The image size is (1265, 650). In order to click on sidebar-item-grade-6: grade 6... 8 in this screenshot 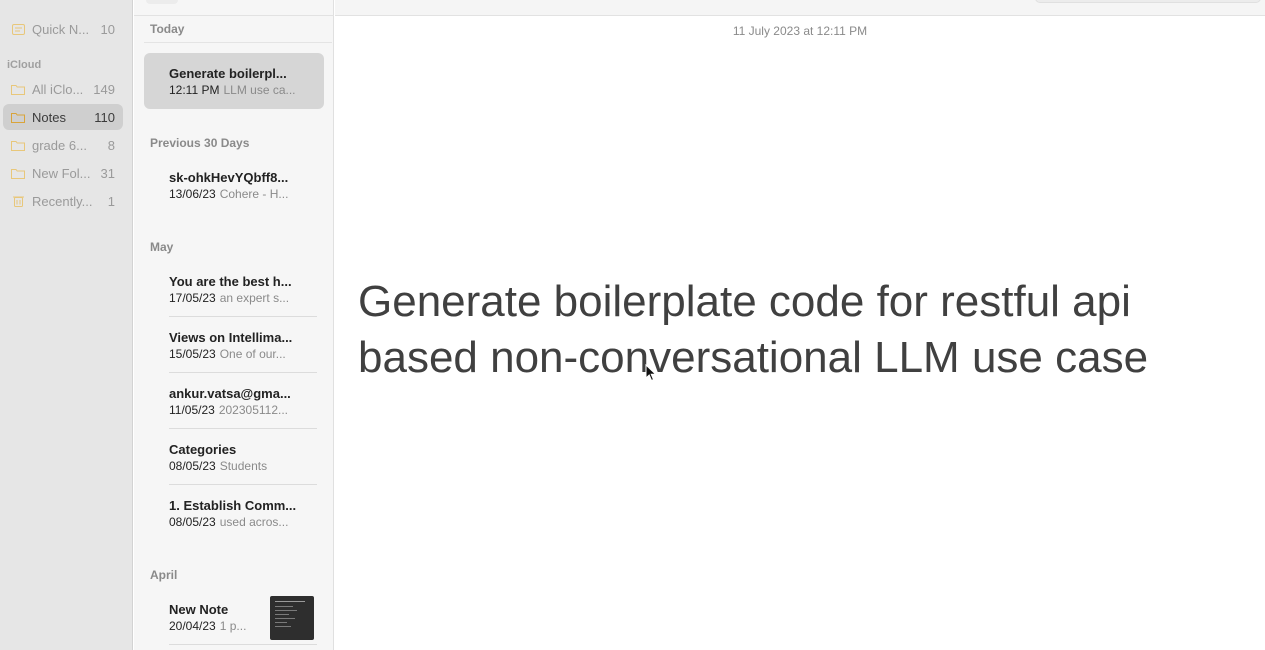, I will do `click(63, 145)`.